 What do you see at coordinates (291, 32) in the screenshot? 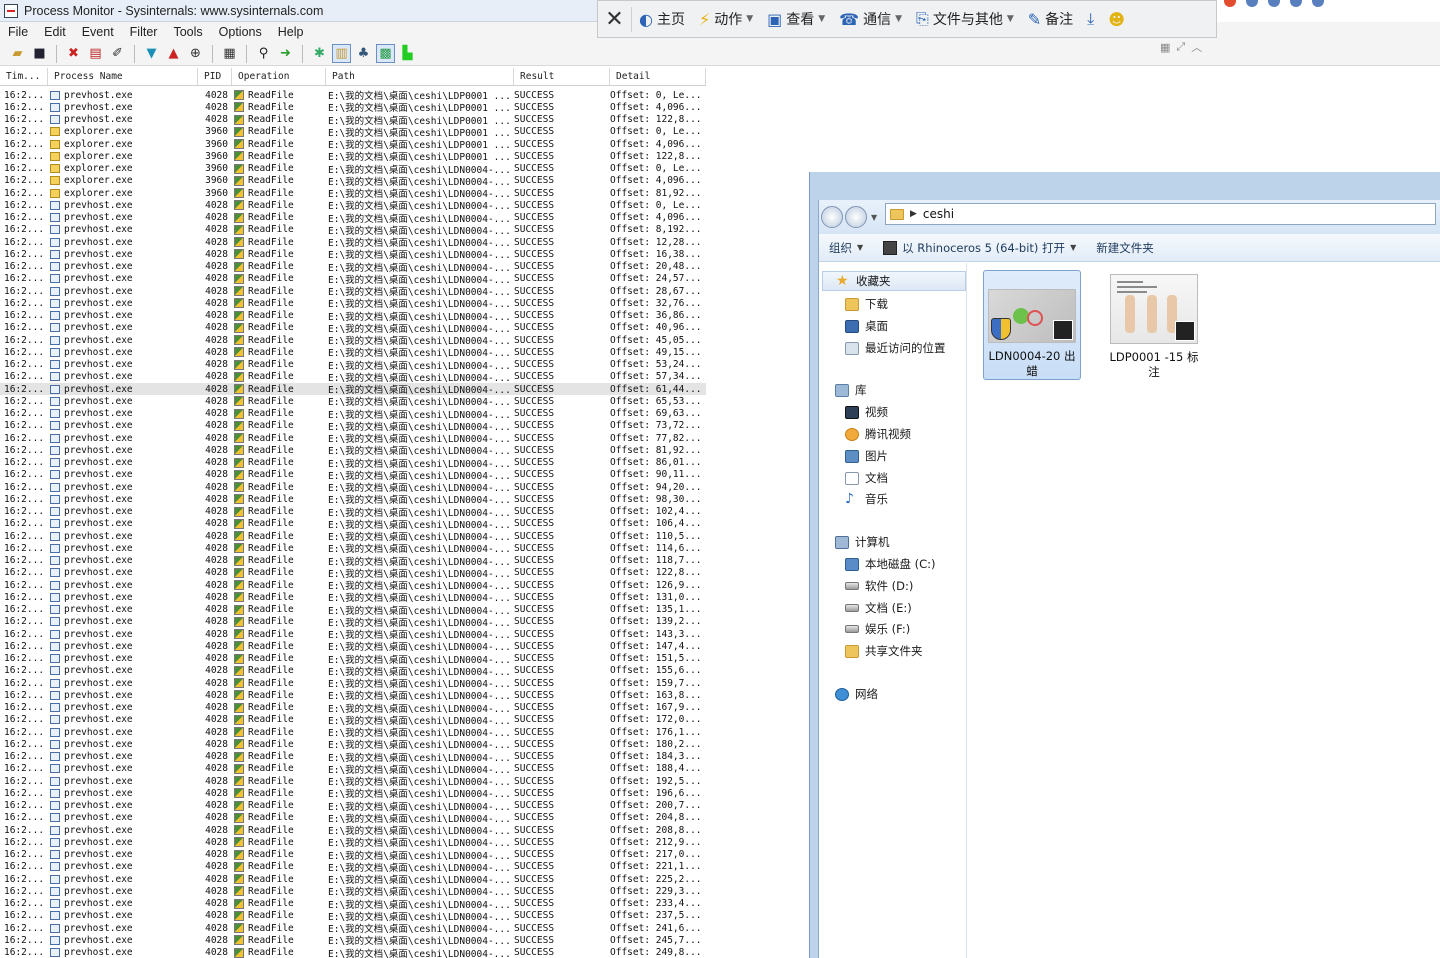
I see `menu-help: Help` at bounding box center [291, 32].